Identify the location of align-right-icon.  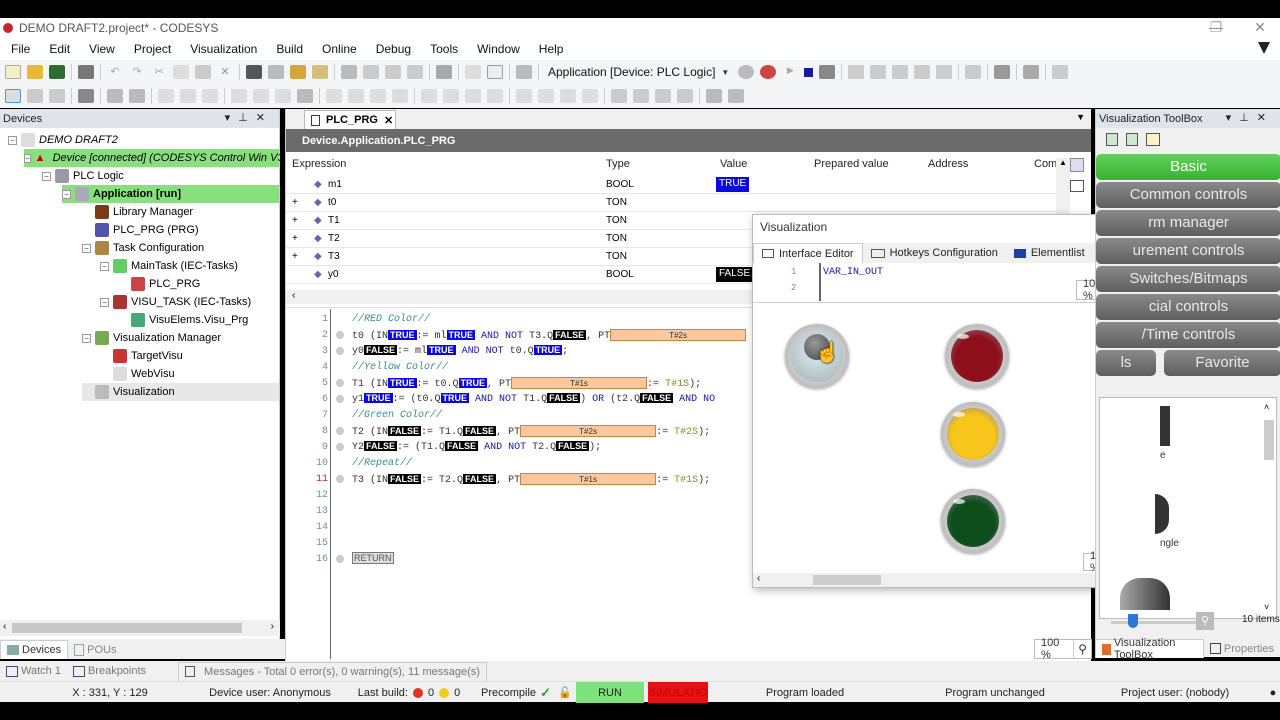
(210, 96).